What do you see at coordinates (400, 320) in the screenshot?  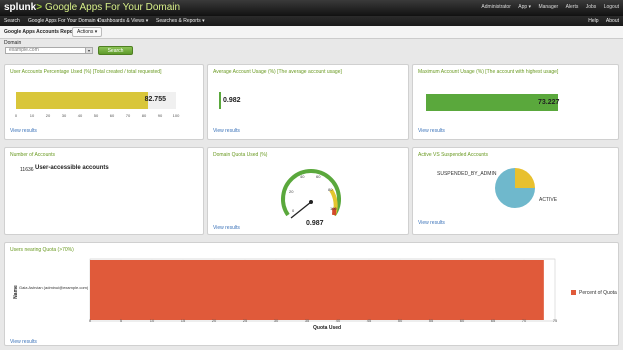 I see `x-tick-label: 50` at bounding box center [400, 320].